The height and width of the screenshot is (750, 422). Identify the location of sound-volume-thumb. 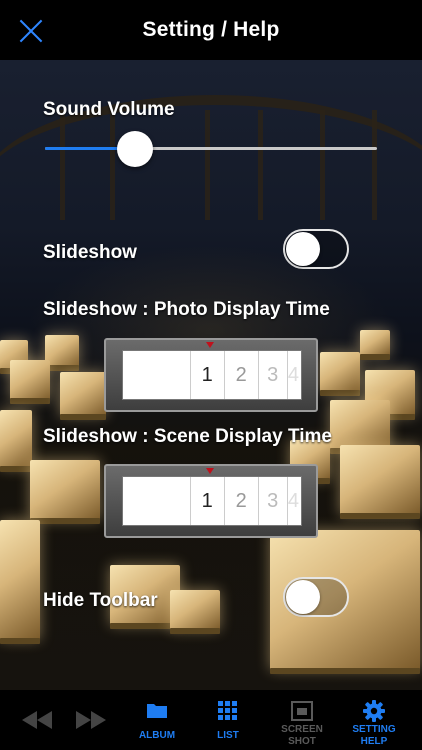
(135, 149).